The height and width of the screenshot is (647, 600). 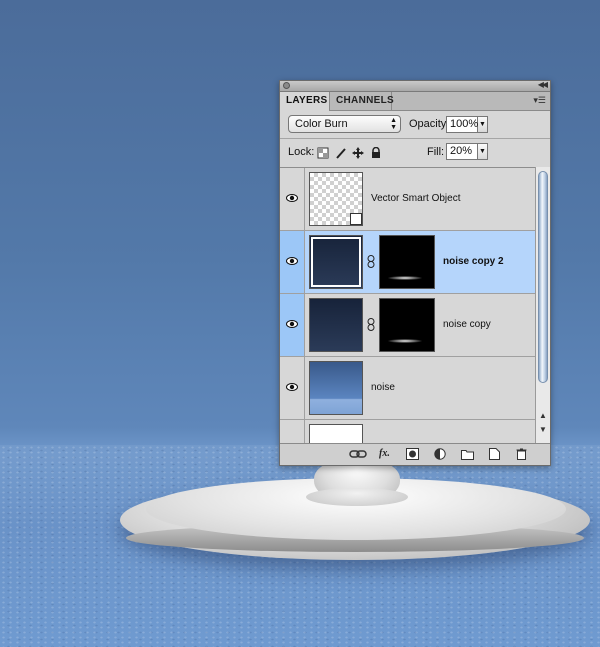 What do you see at coordinates (473, 262) in the screenshot?
I see `layer-name: noise copy 2` at bounding box center [473, 262].